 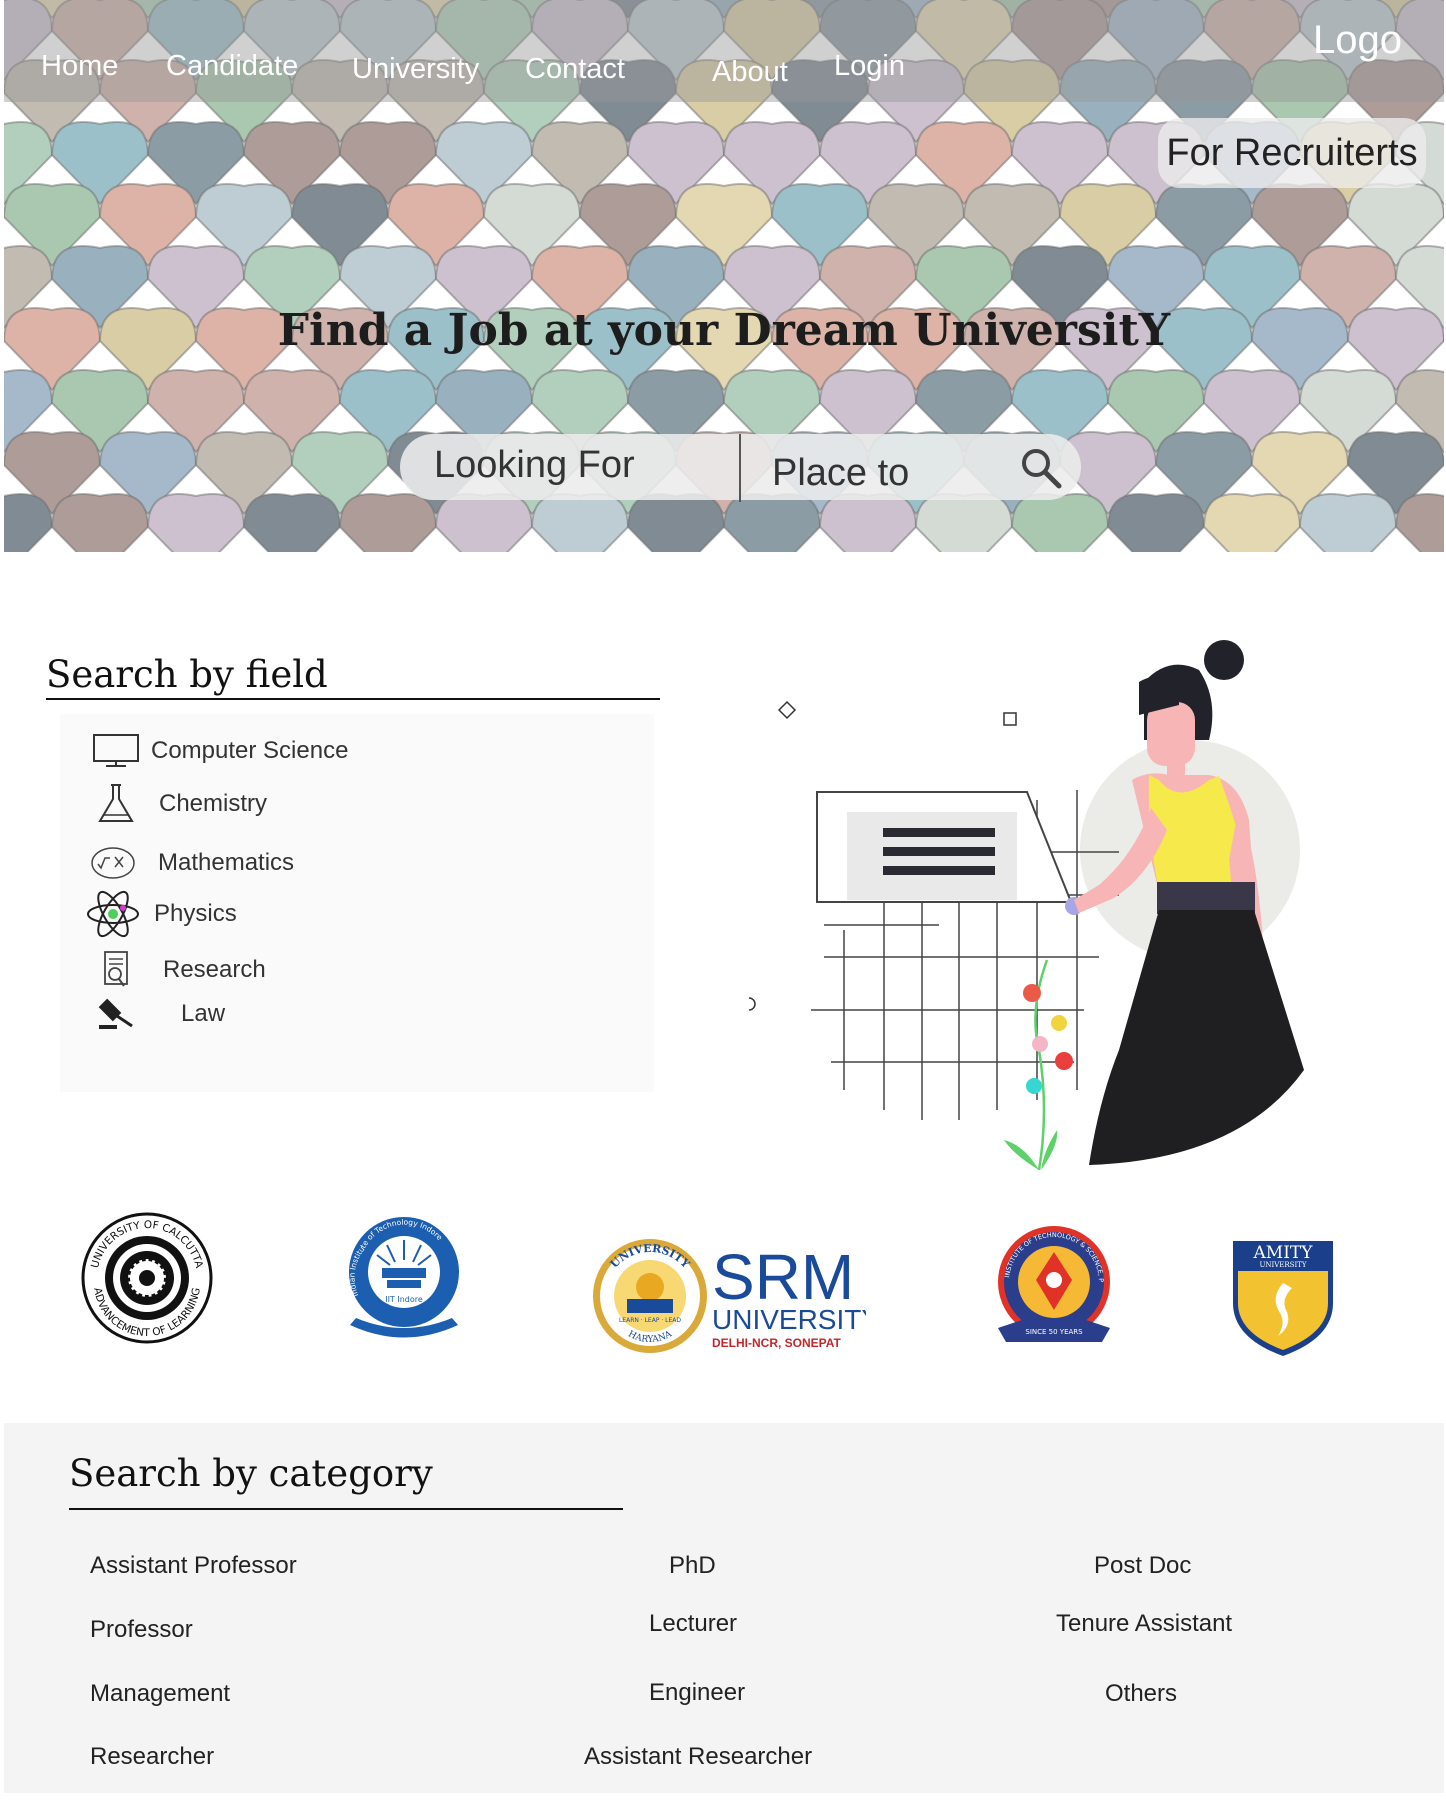 I want to click on category-tenure-assistant: Tenure Assistant, so click(x=1144, y=1624).